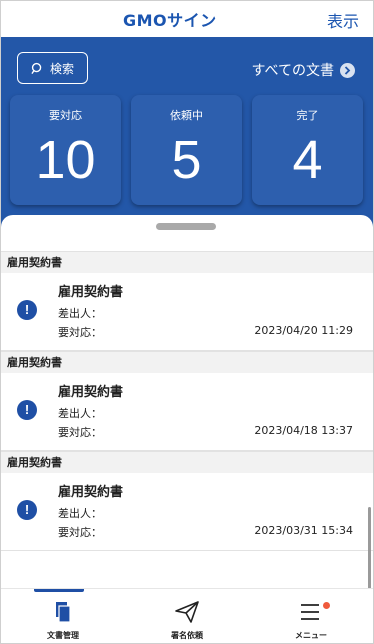 The image size is (374, 644). Describe the element at coordinates (343, 20) in the screenshot. I see `view-button: 表示` at that location.